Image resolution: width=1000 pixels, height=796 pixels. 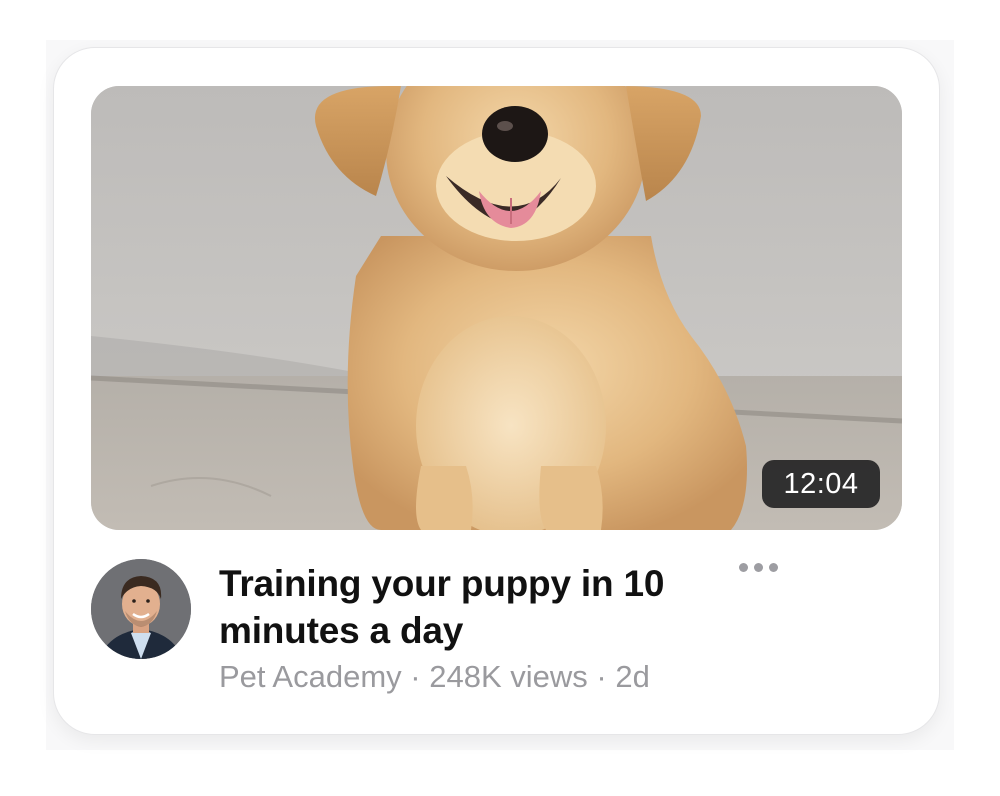 I want to click on duration-badge: 12:04, so click(x=821, y=484).